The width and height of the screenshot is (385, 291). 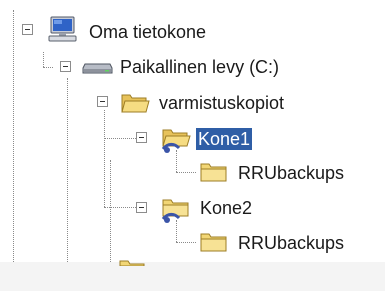 What do you see at coordinates (27, 29) in the screenshot?
I see `collapse-toggle-oma-tietokone` at bounding box center [27, 29].